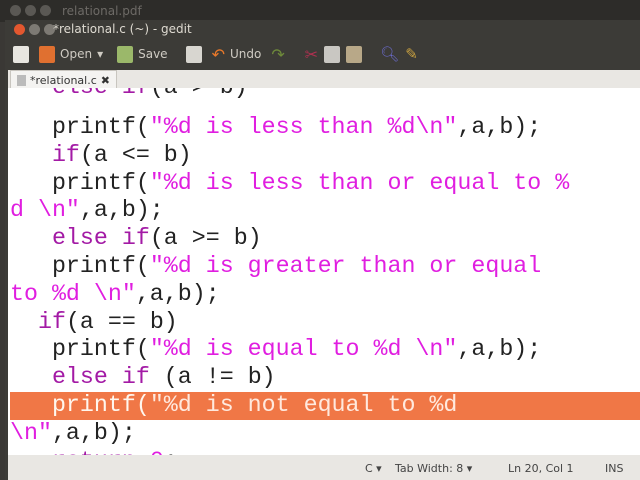 This screenshot has height=480, width=640. I want to click on code-token: (a == b), so click(121, 321).